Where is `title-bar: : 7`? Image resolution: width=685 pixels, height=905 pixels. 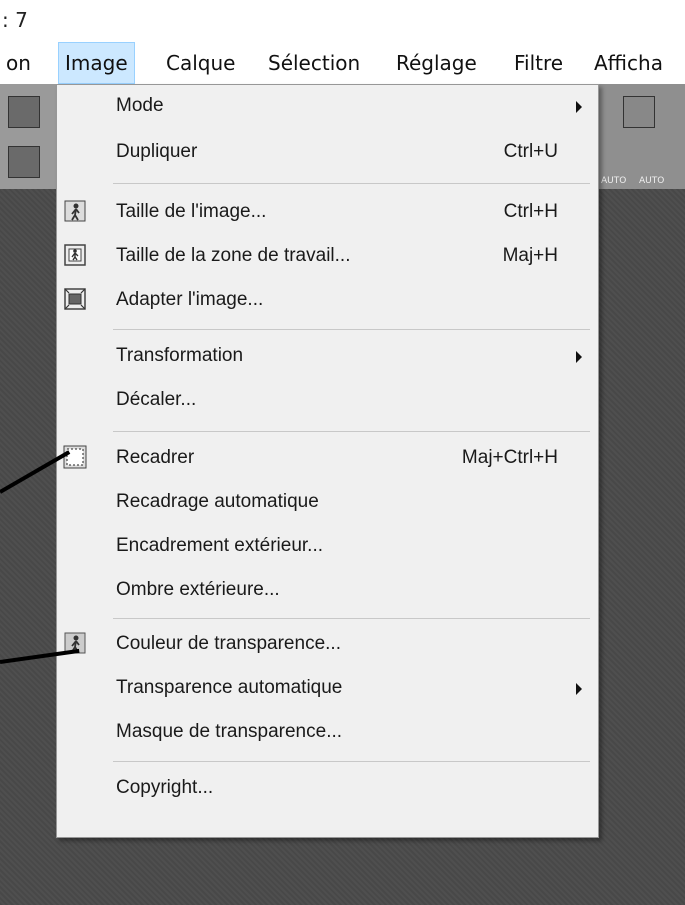
title-bar: : 7 is located at coordinates (342, 21).